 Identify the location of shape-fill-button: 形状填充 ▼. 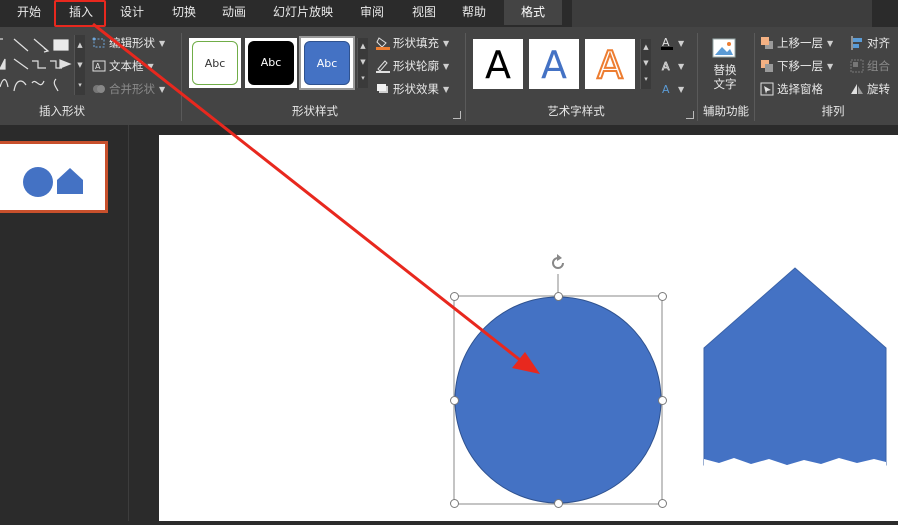
(412, 43).